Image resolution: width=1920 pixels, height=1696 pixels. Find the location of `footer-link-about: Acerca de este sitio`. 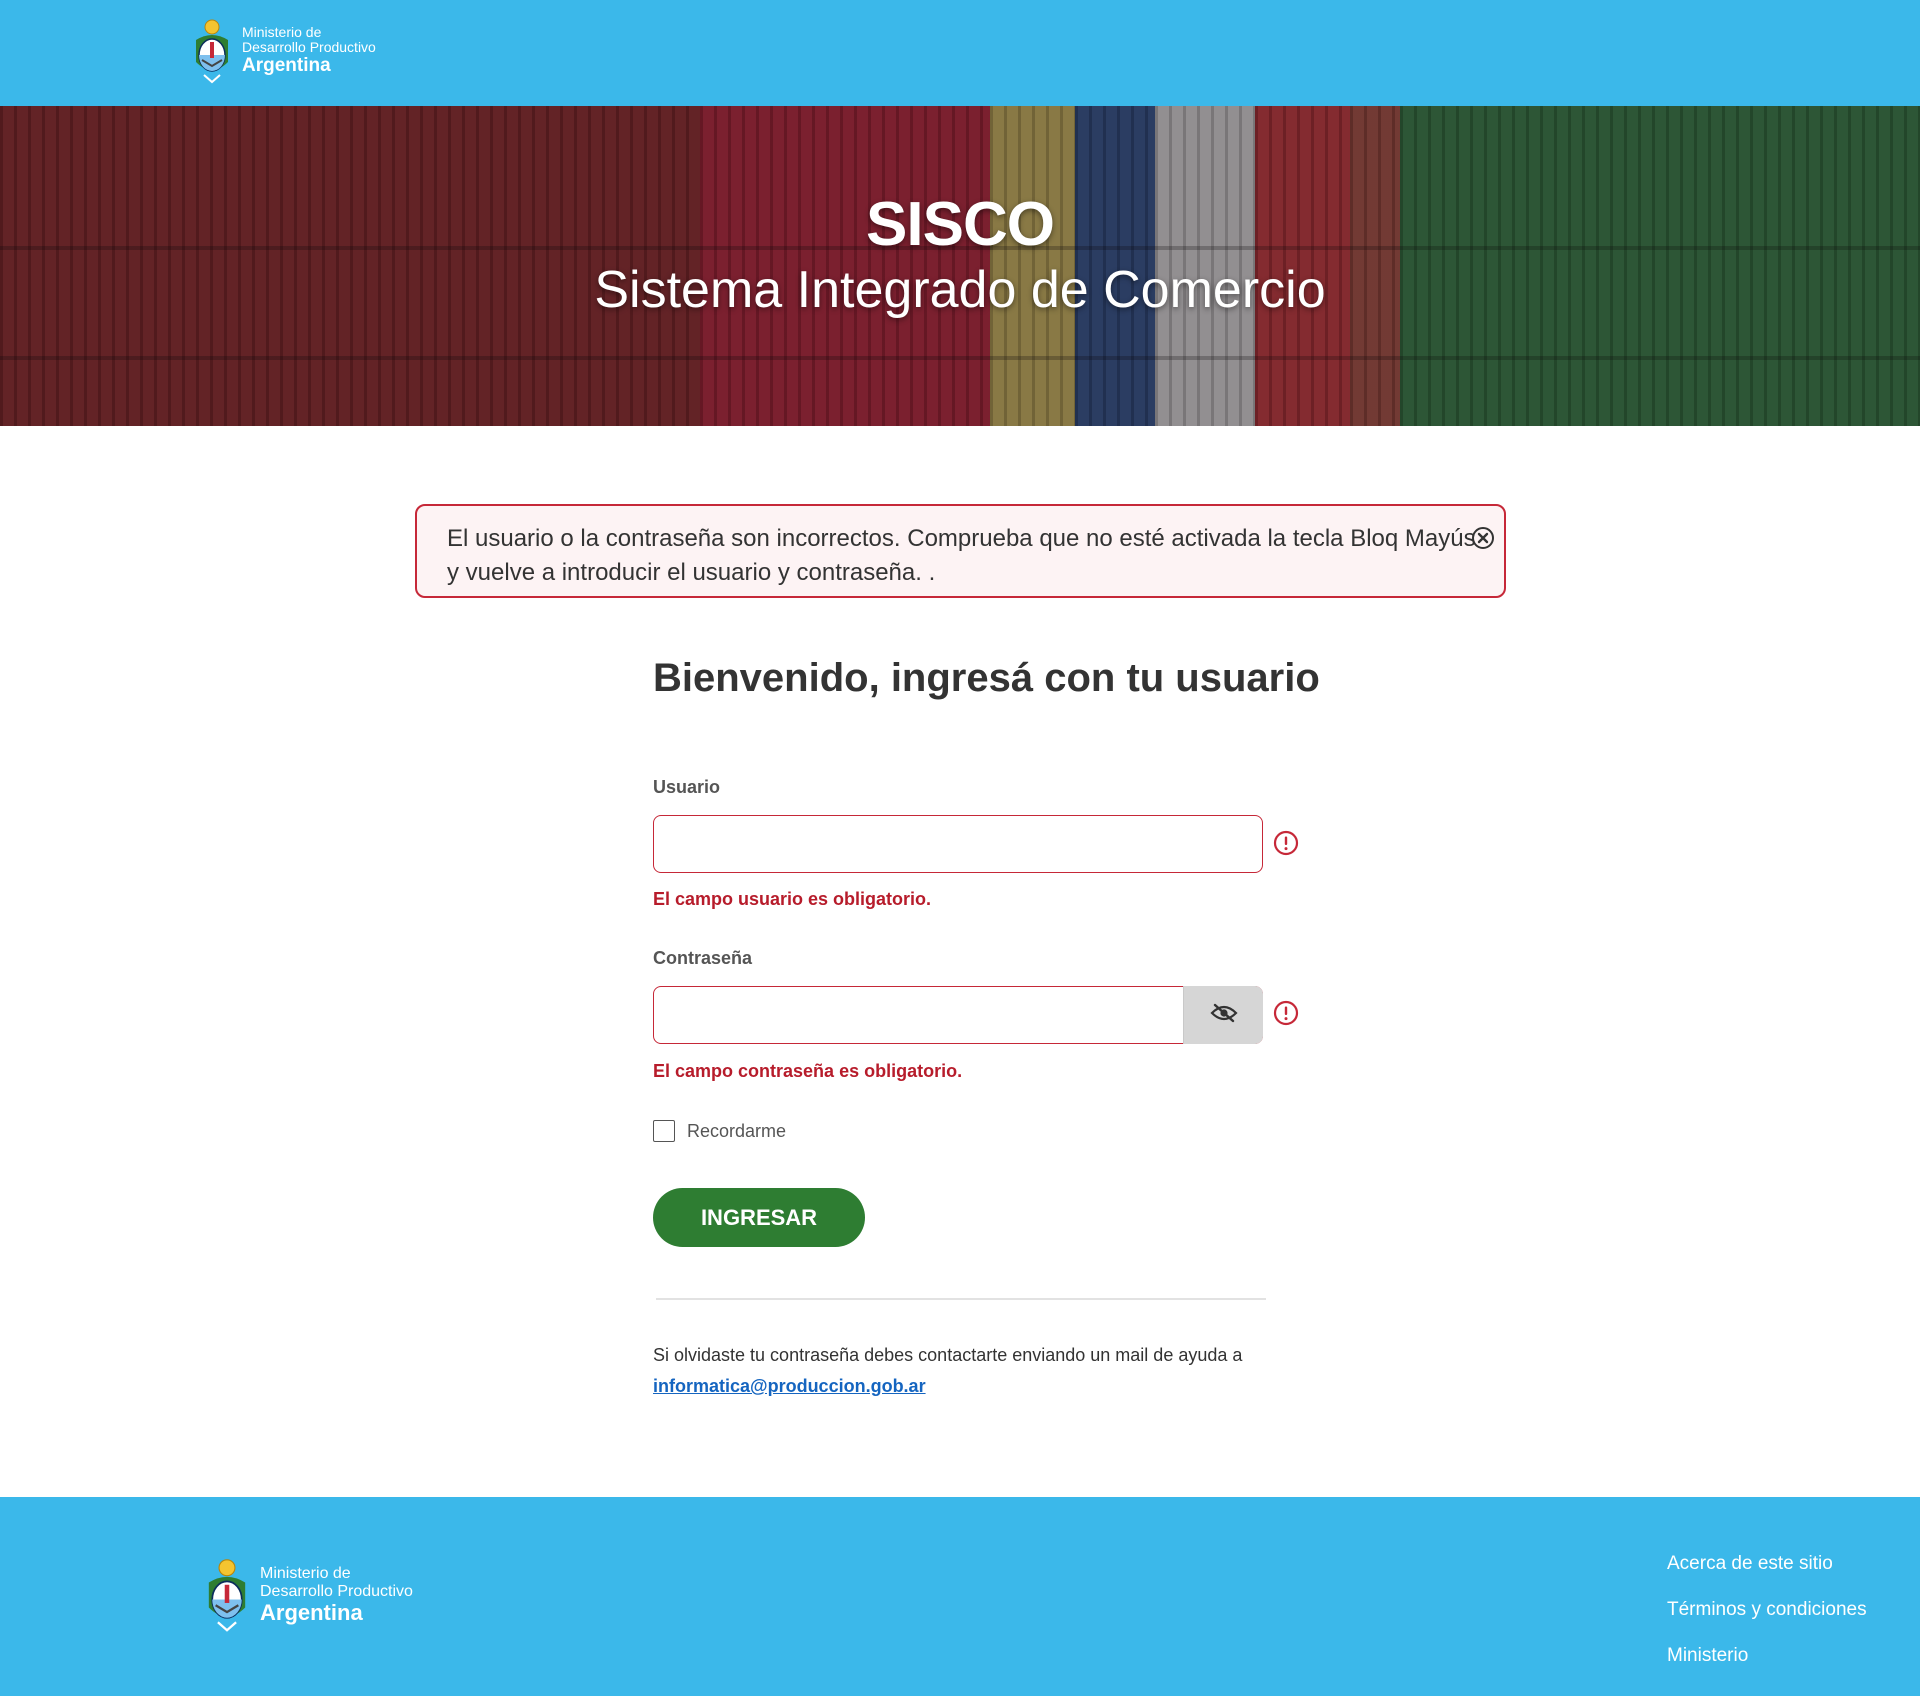

footer-link-about: Acerca de este sitio is located at coordinates (1767, 1564).